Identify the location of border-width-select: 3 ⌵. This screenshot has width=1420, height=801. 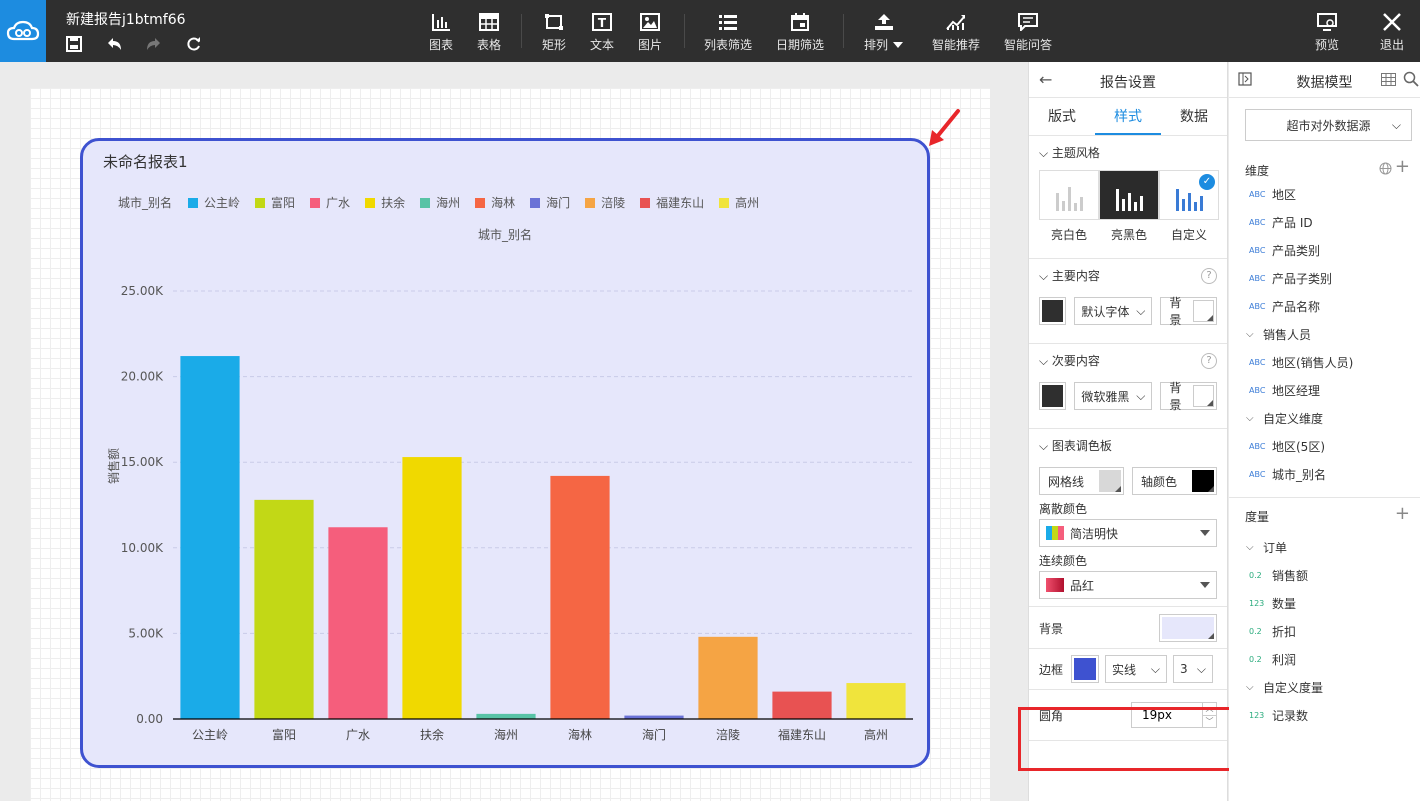
(1193, 669).